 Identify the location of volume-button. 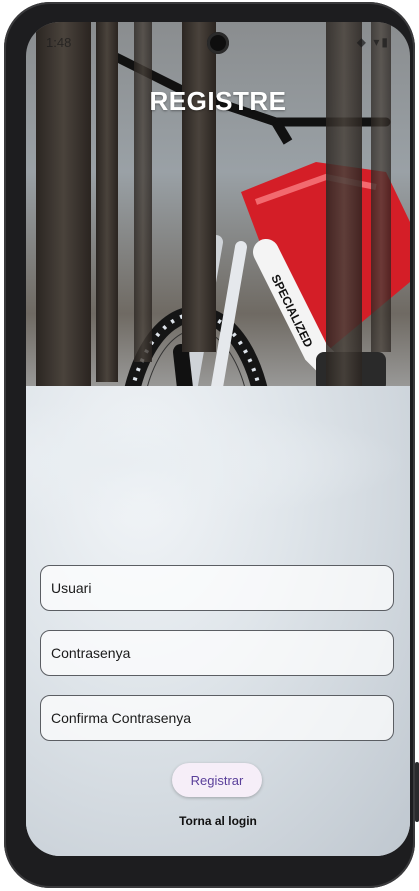
(417, 792).